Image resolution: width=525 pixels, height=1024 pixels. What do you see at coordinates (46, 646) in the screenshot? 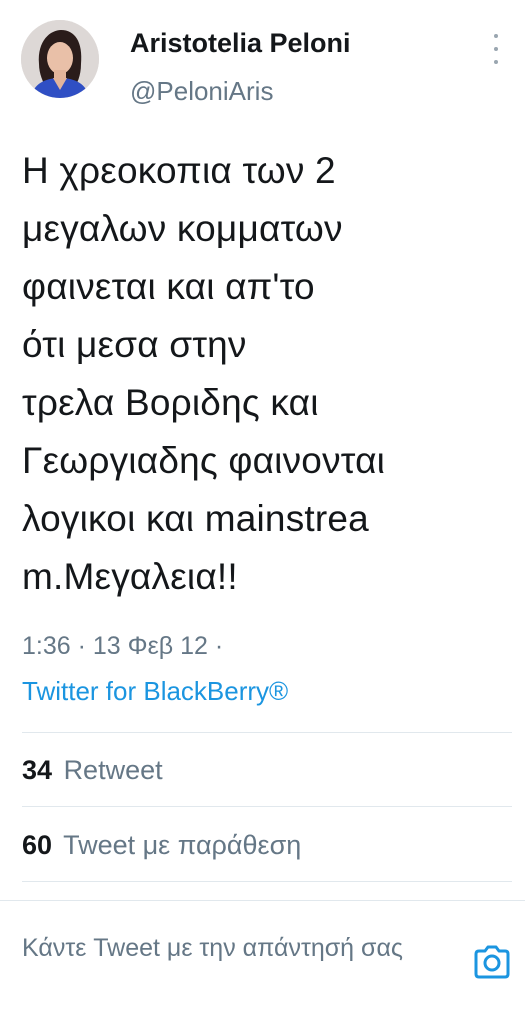
I see `tweet-time: 1:36` at bounding box center [46, 646].